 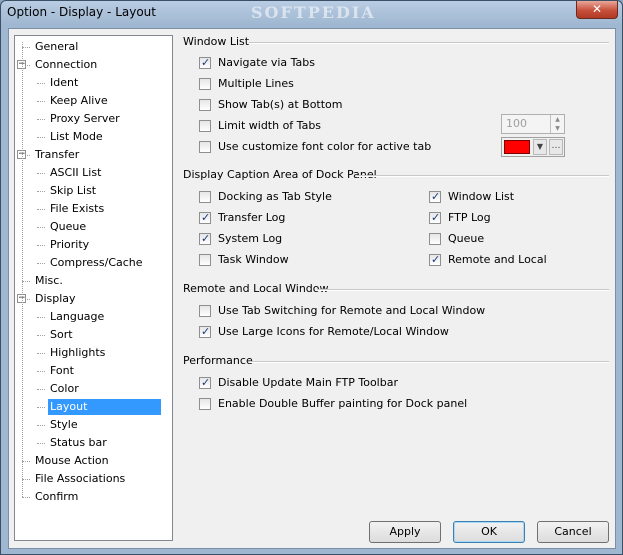 What do you see at coordinates (56, 497) in the screenshot?
I see `tree-item: Confirm` at bounding box center [56, 497].